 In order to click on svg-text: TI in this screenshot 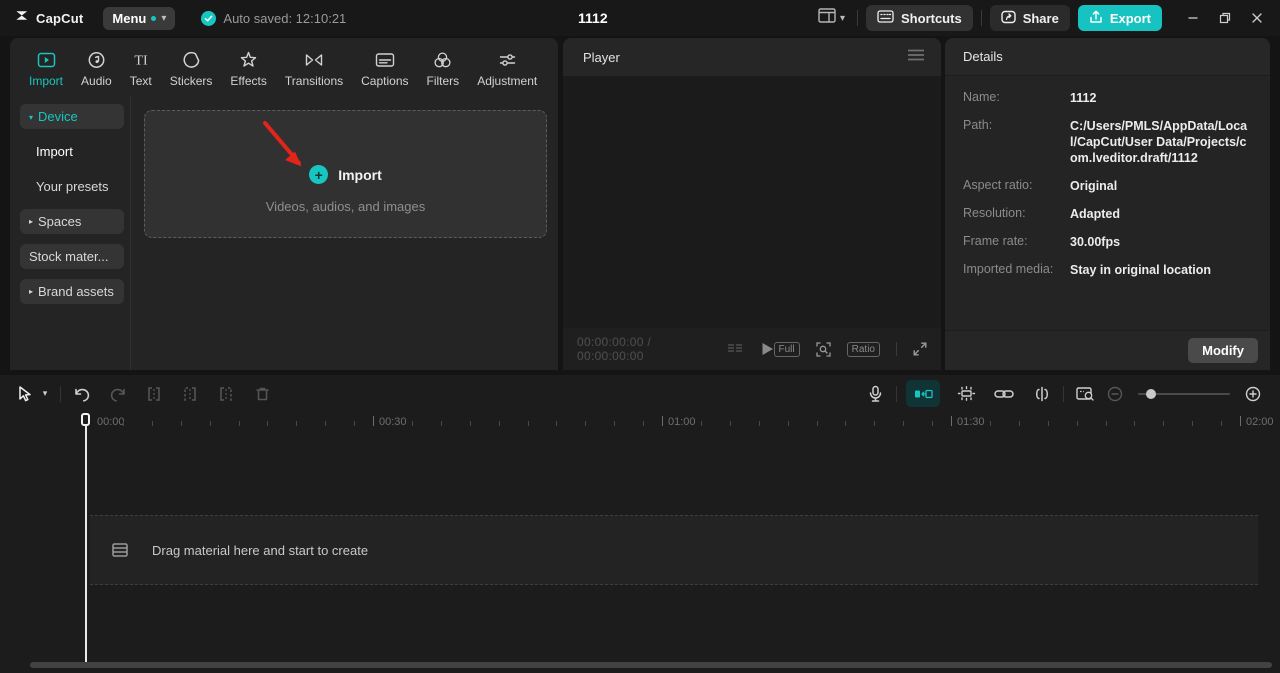, I will do `click(141, 61)`.